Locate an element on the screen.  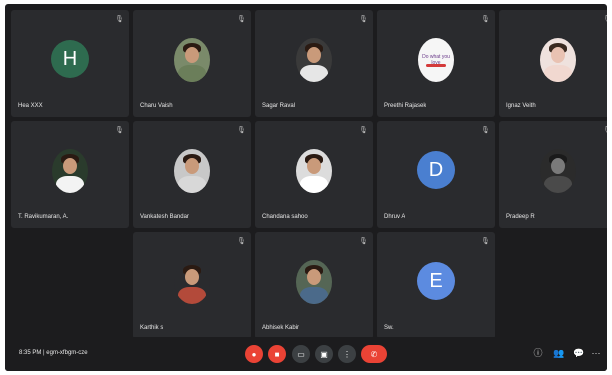
end-call-button: ✆ is located at coordinates (374, 354).